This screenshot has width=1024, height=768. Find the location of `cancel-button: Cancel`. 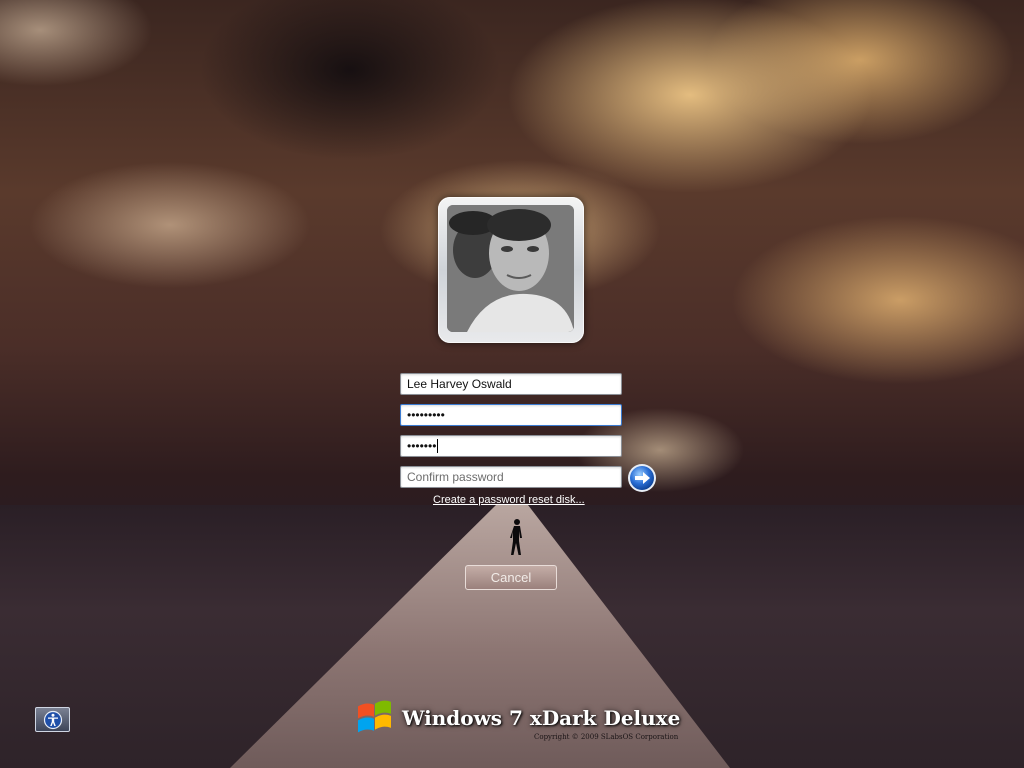

cancel-button: Cancel is located at coordinates (511, 577).